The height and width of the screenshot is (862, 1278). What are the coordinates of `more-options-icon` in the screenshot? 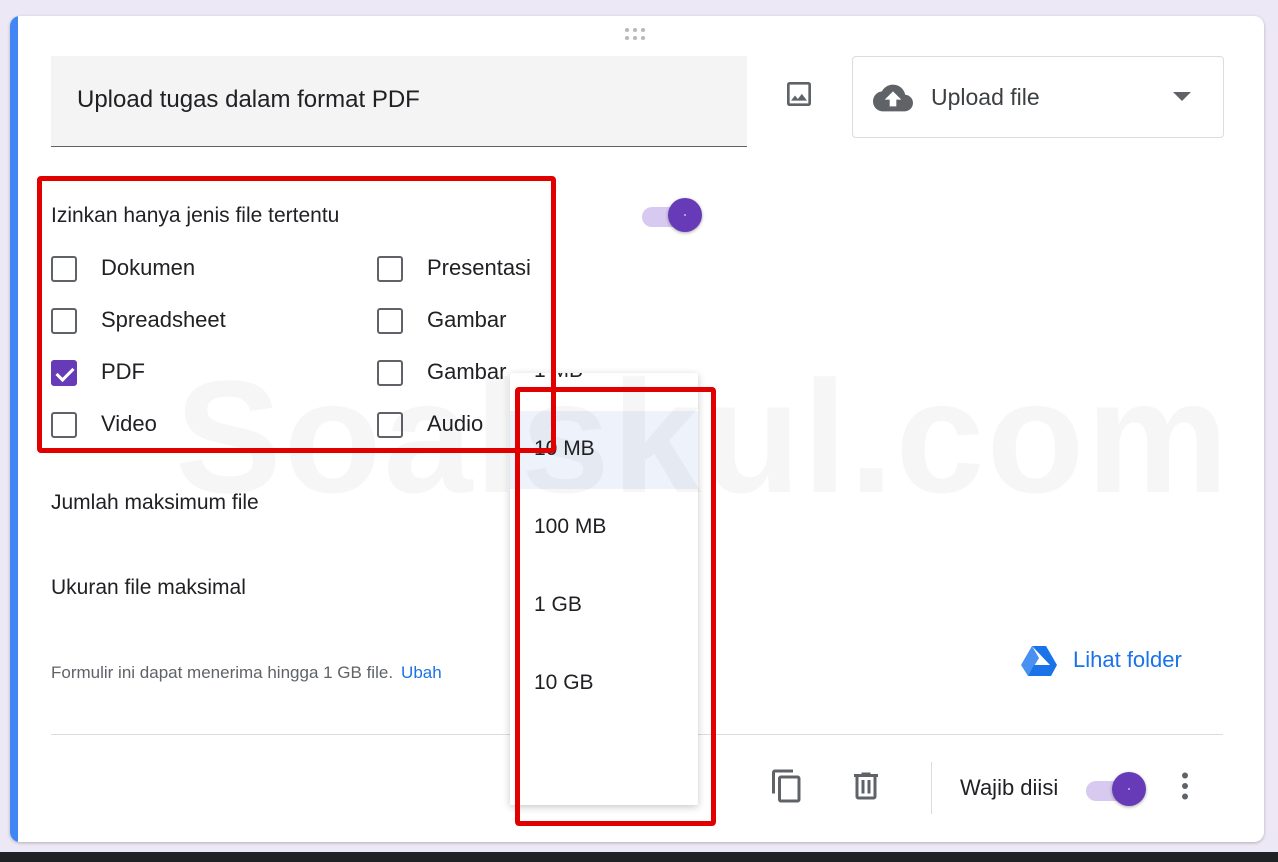 It's located at (1185, 786).